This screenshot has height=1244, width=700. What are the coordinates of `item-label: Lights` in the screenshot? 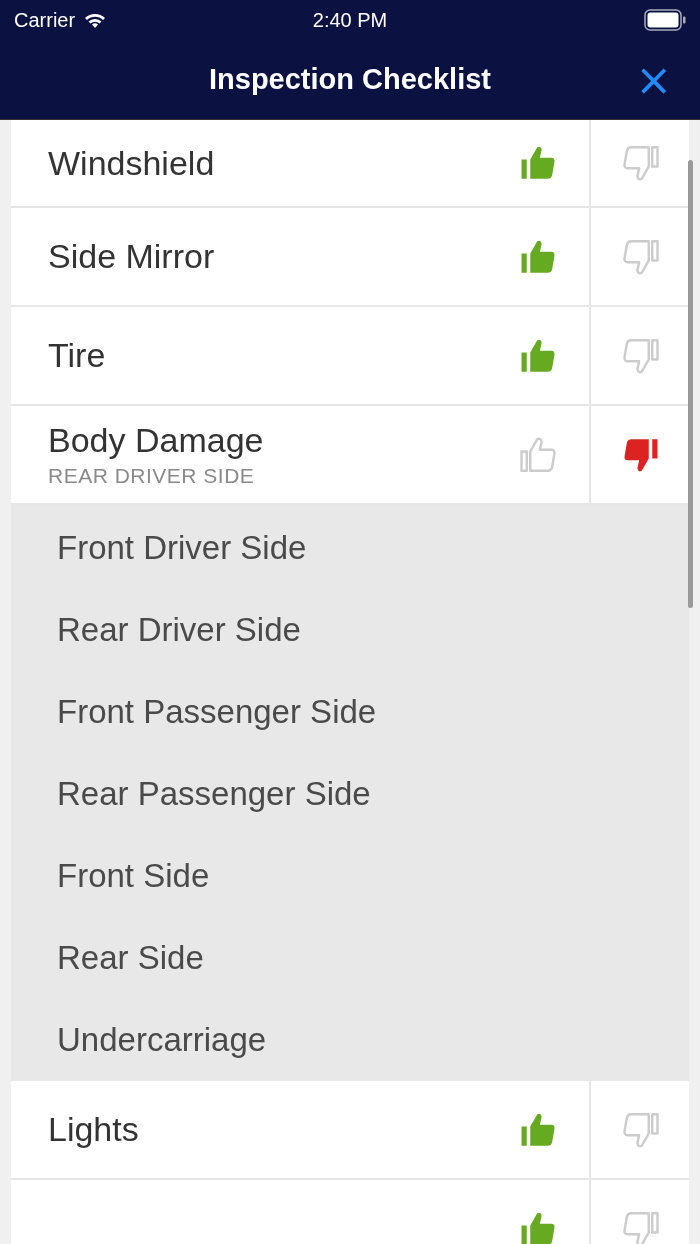 It's located at (94, 1129).